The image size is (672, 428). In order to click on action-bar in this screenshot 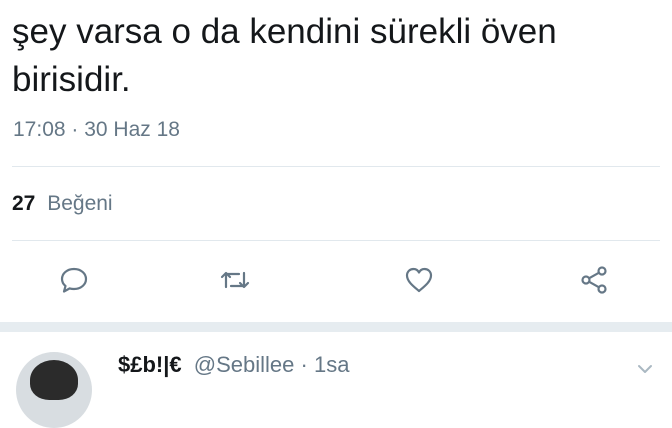, I will do `click(336, 280)`.